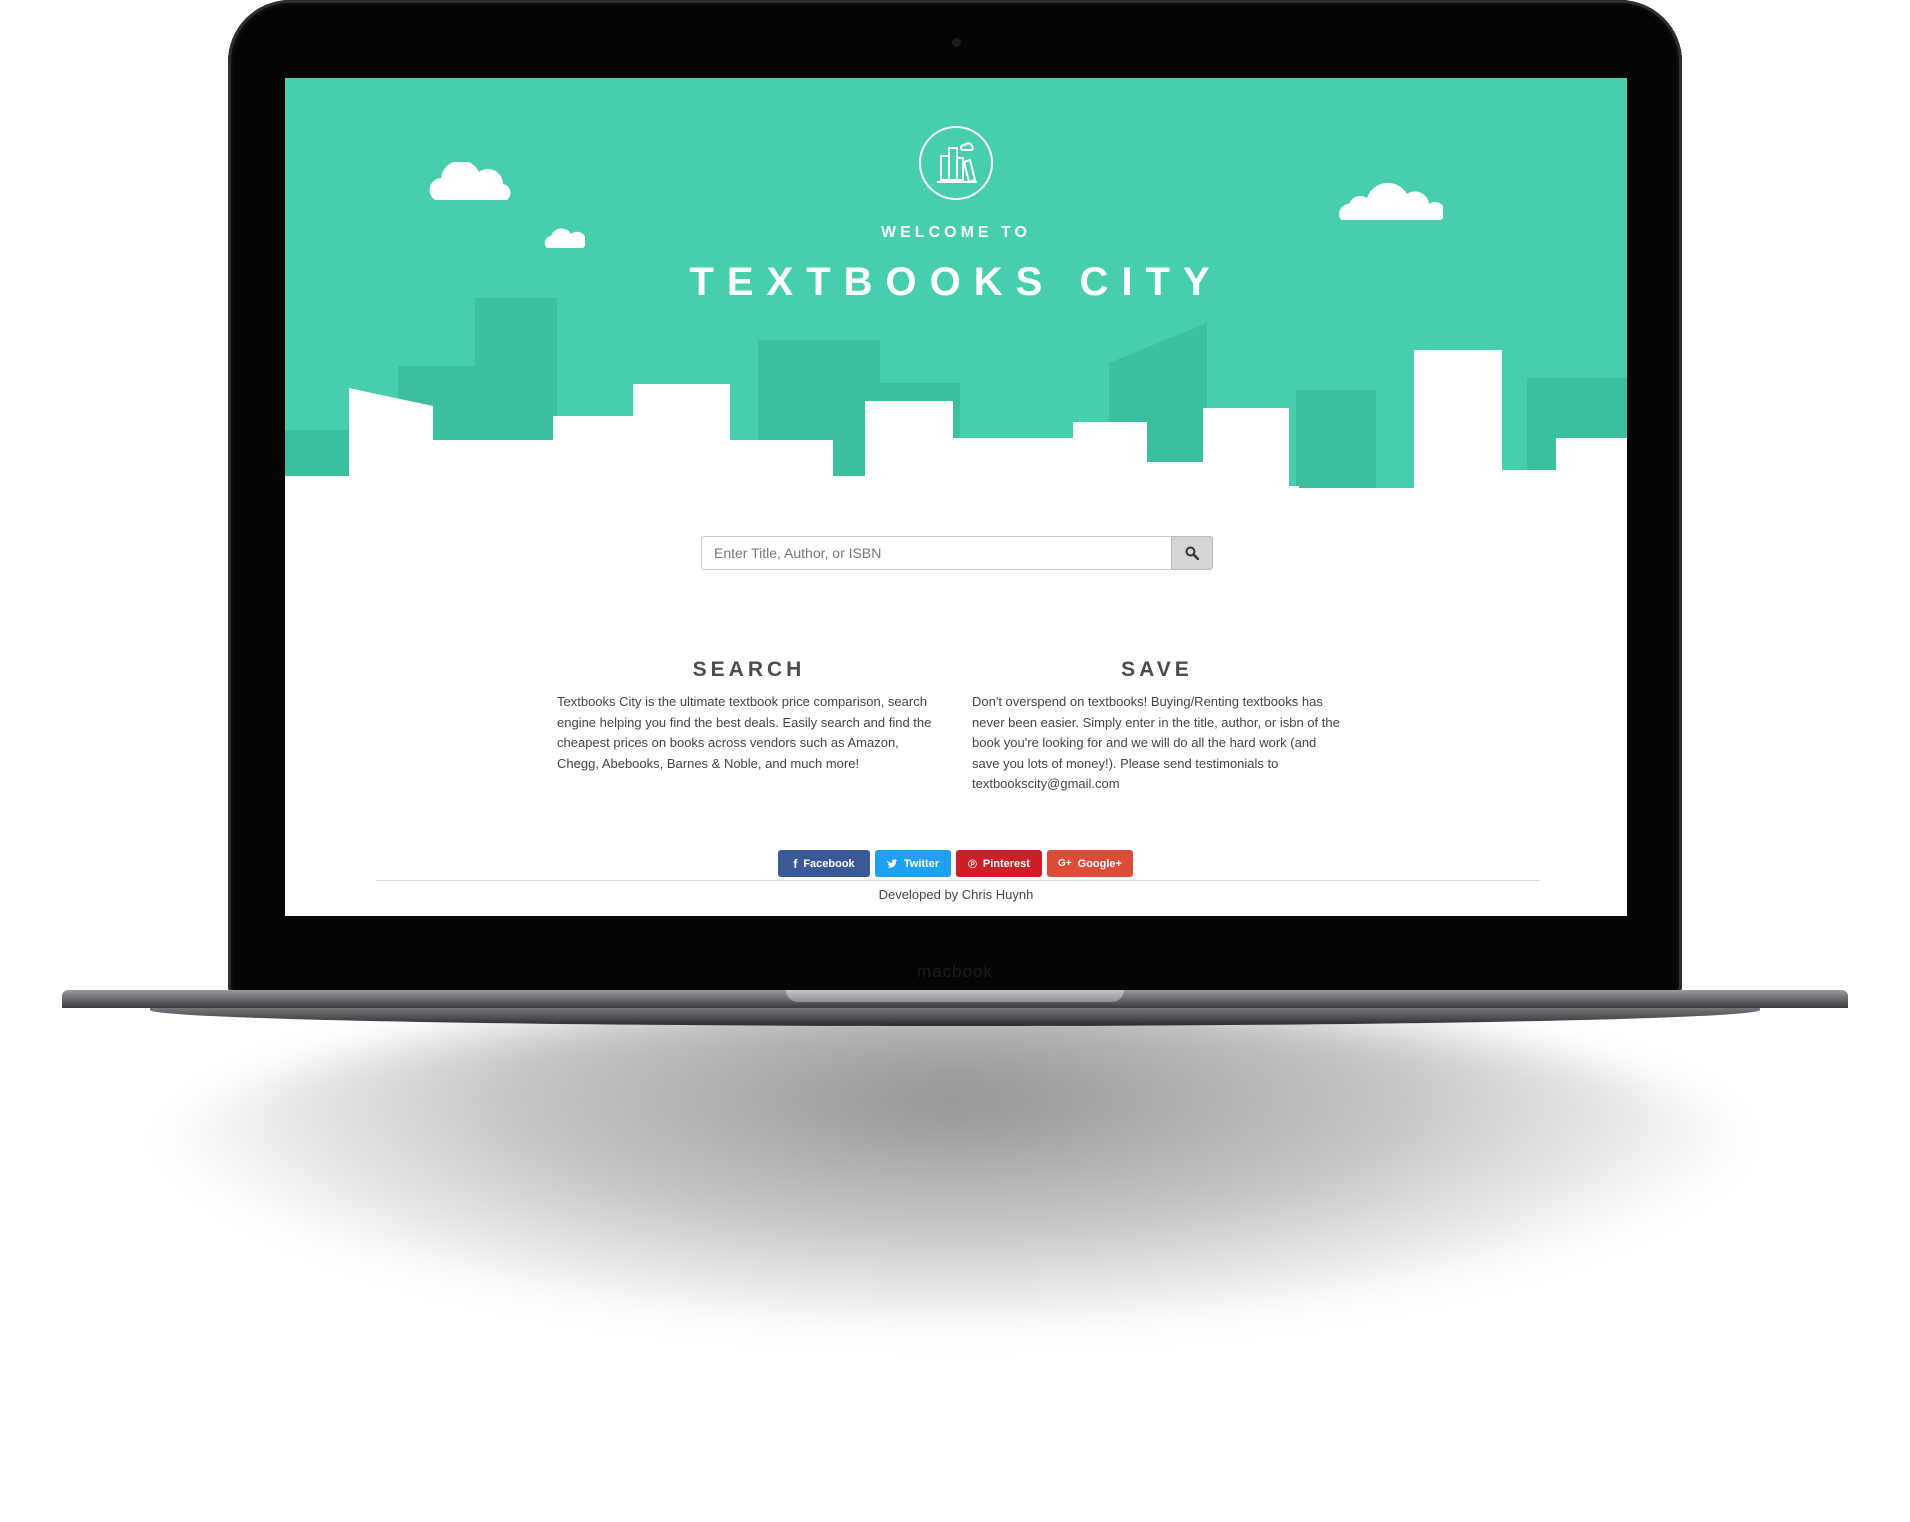 The width and height of the screenshot is (1910, 1522). I want to click on search-input, so click(936, 553).